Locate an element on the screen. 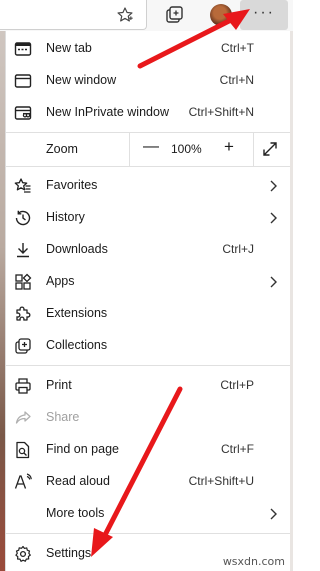  menu-item-label: Find on page is located at coordinates (82, 449).